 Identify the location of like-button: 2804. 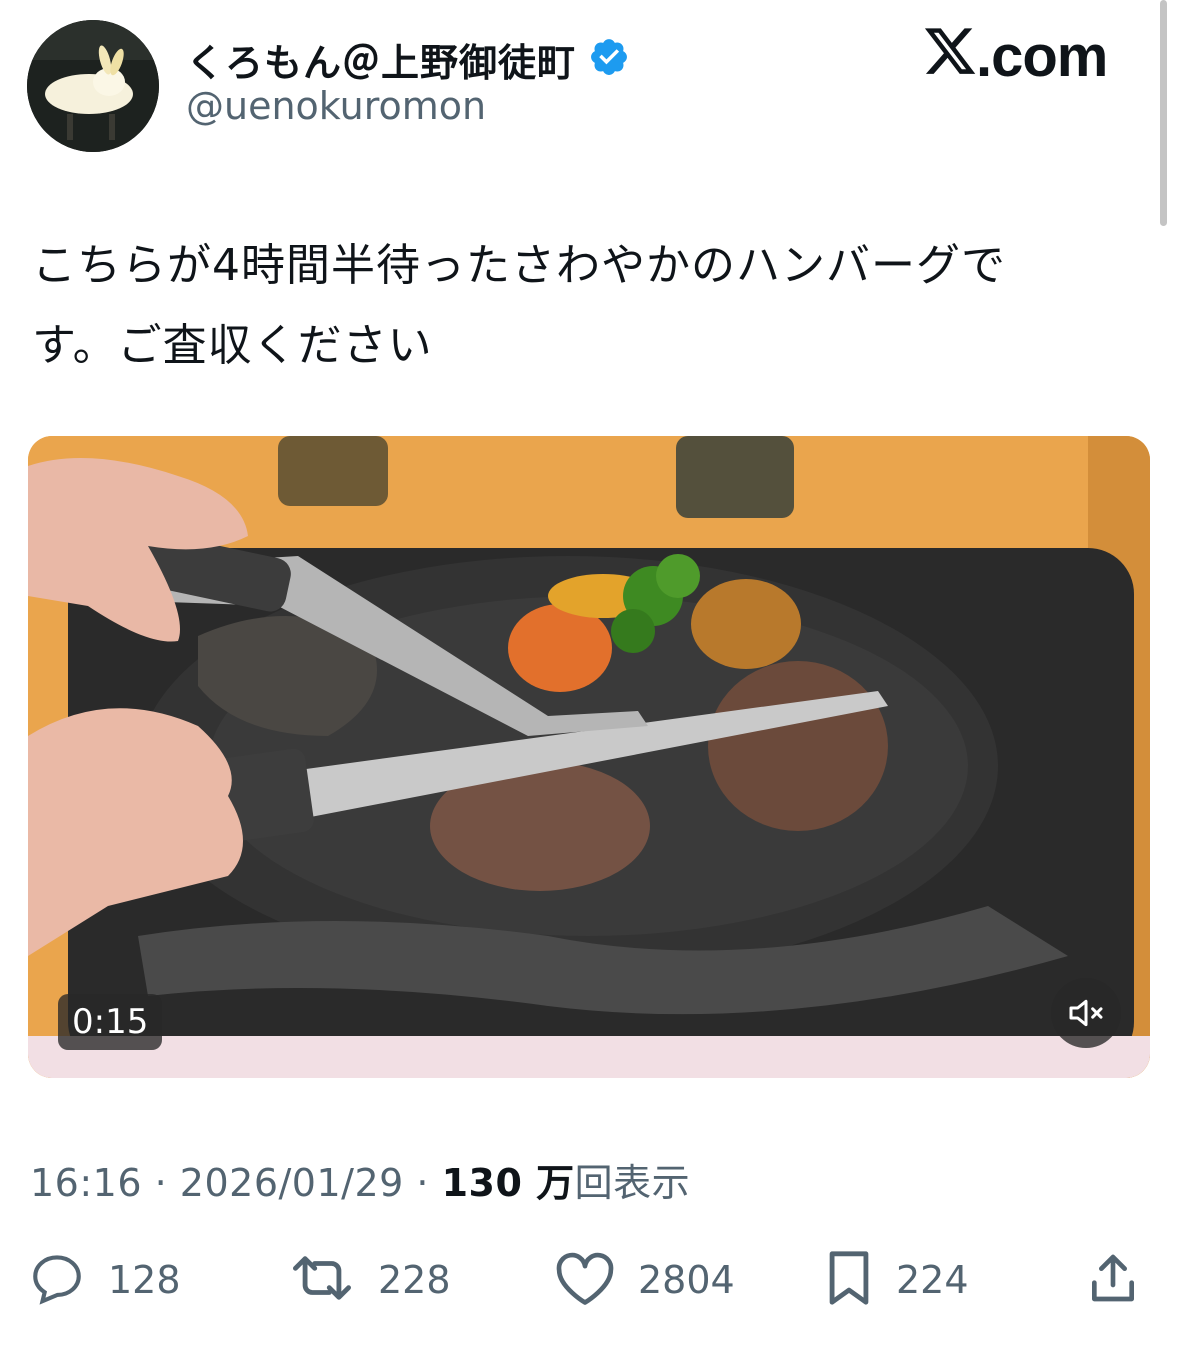
(644, 1280).